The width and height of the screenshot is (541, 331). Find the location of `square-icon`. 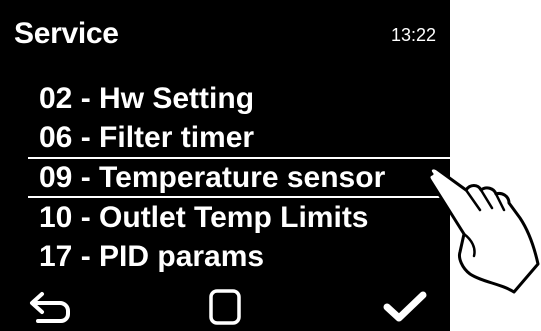

square-icon is located at coordinates (225, 306).